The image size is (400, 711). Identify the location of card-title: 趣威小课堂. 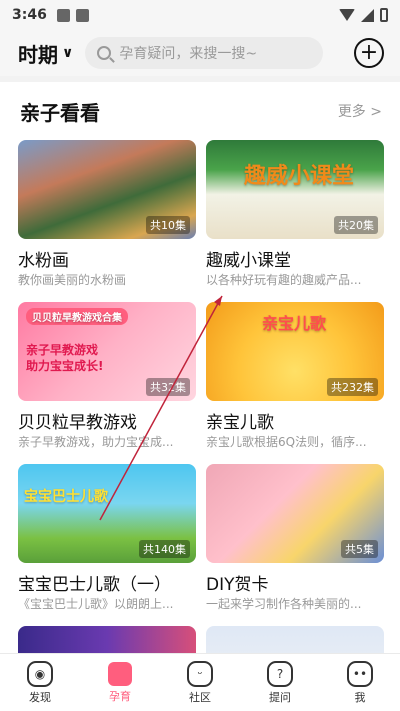
(248, 259).